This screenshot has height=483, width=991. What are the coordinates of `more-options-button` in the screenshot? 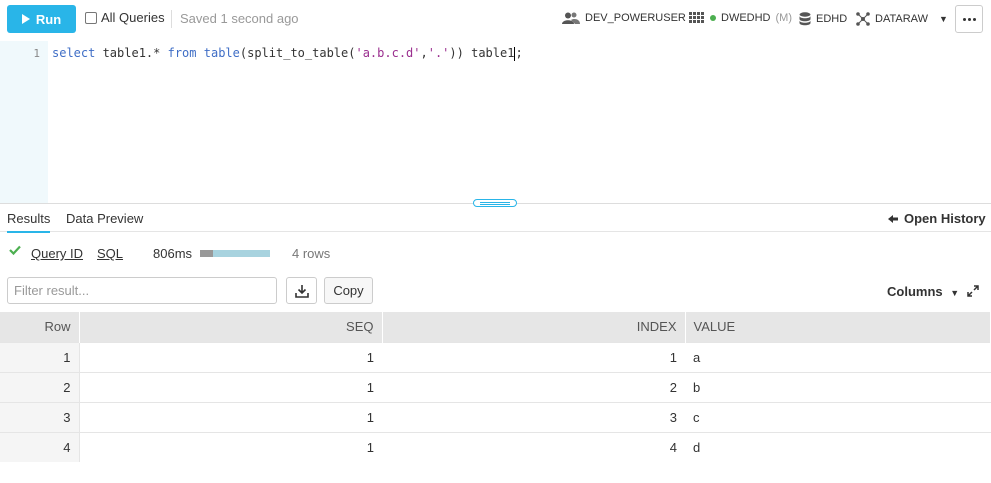 It's located at (969, 19).